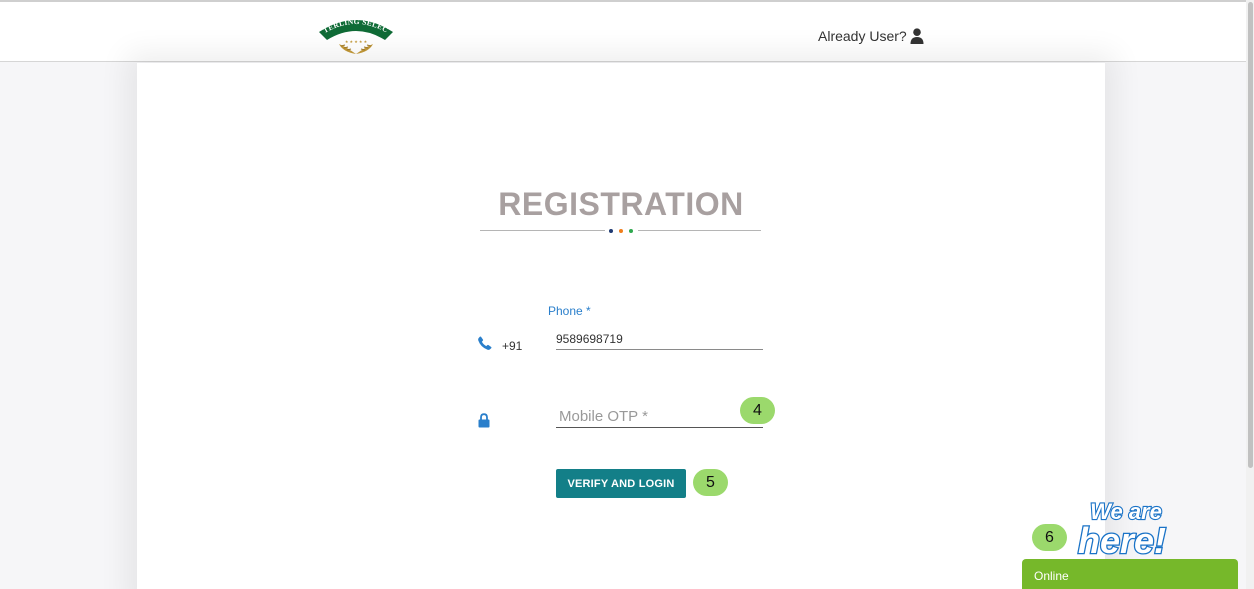  I want to click on scrollbar-thumb, so click(1250, 235).